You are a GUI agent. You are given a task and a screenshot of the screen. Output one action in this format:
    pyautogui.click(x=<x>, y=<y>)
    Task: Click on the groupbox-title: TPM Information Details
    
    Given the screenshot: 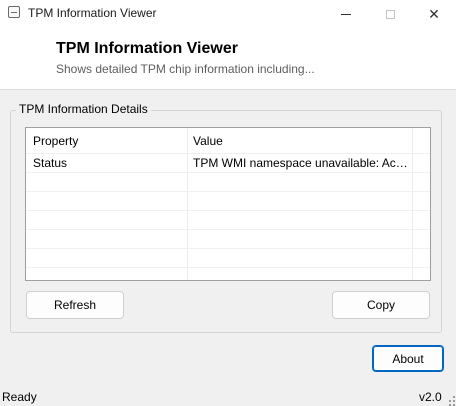 What is the action you would take?
    pyautogui.click(x=83, y=109)
    